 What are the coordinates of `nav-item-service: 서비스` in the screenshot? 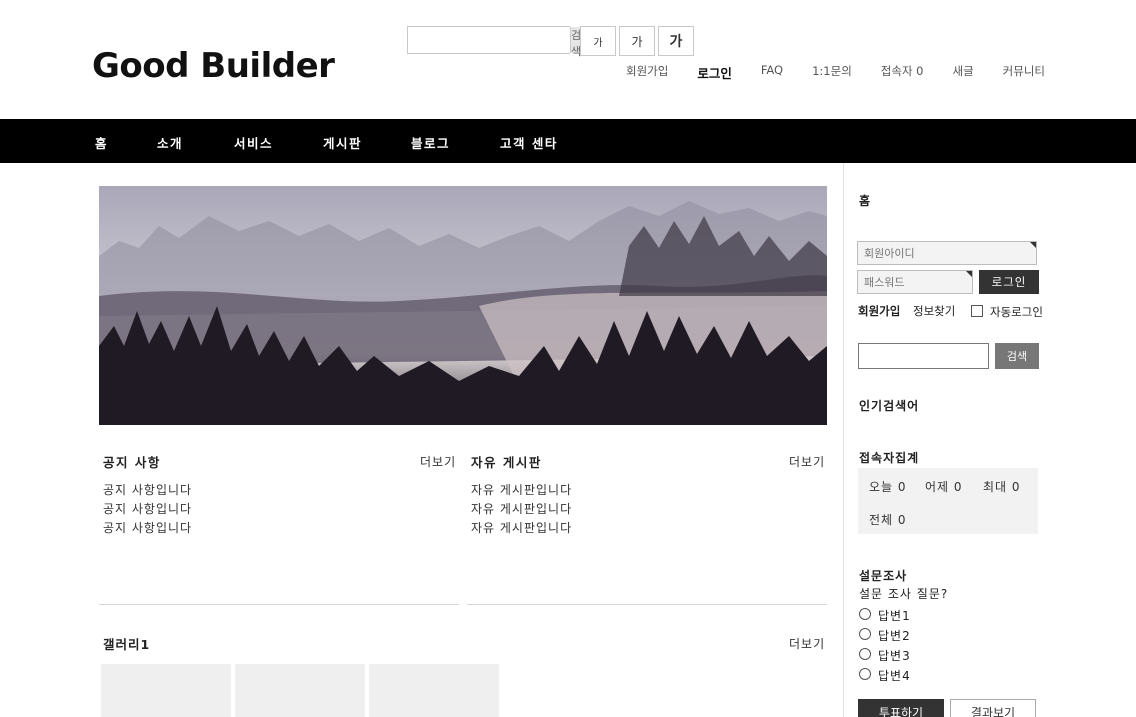 It's located at (253, 142).